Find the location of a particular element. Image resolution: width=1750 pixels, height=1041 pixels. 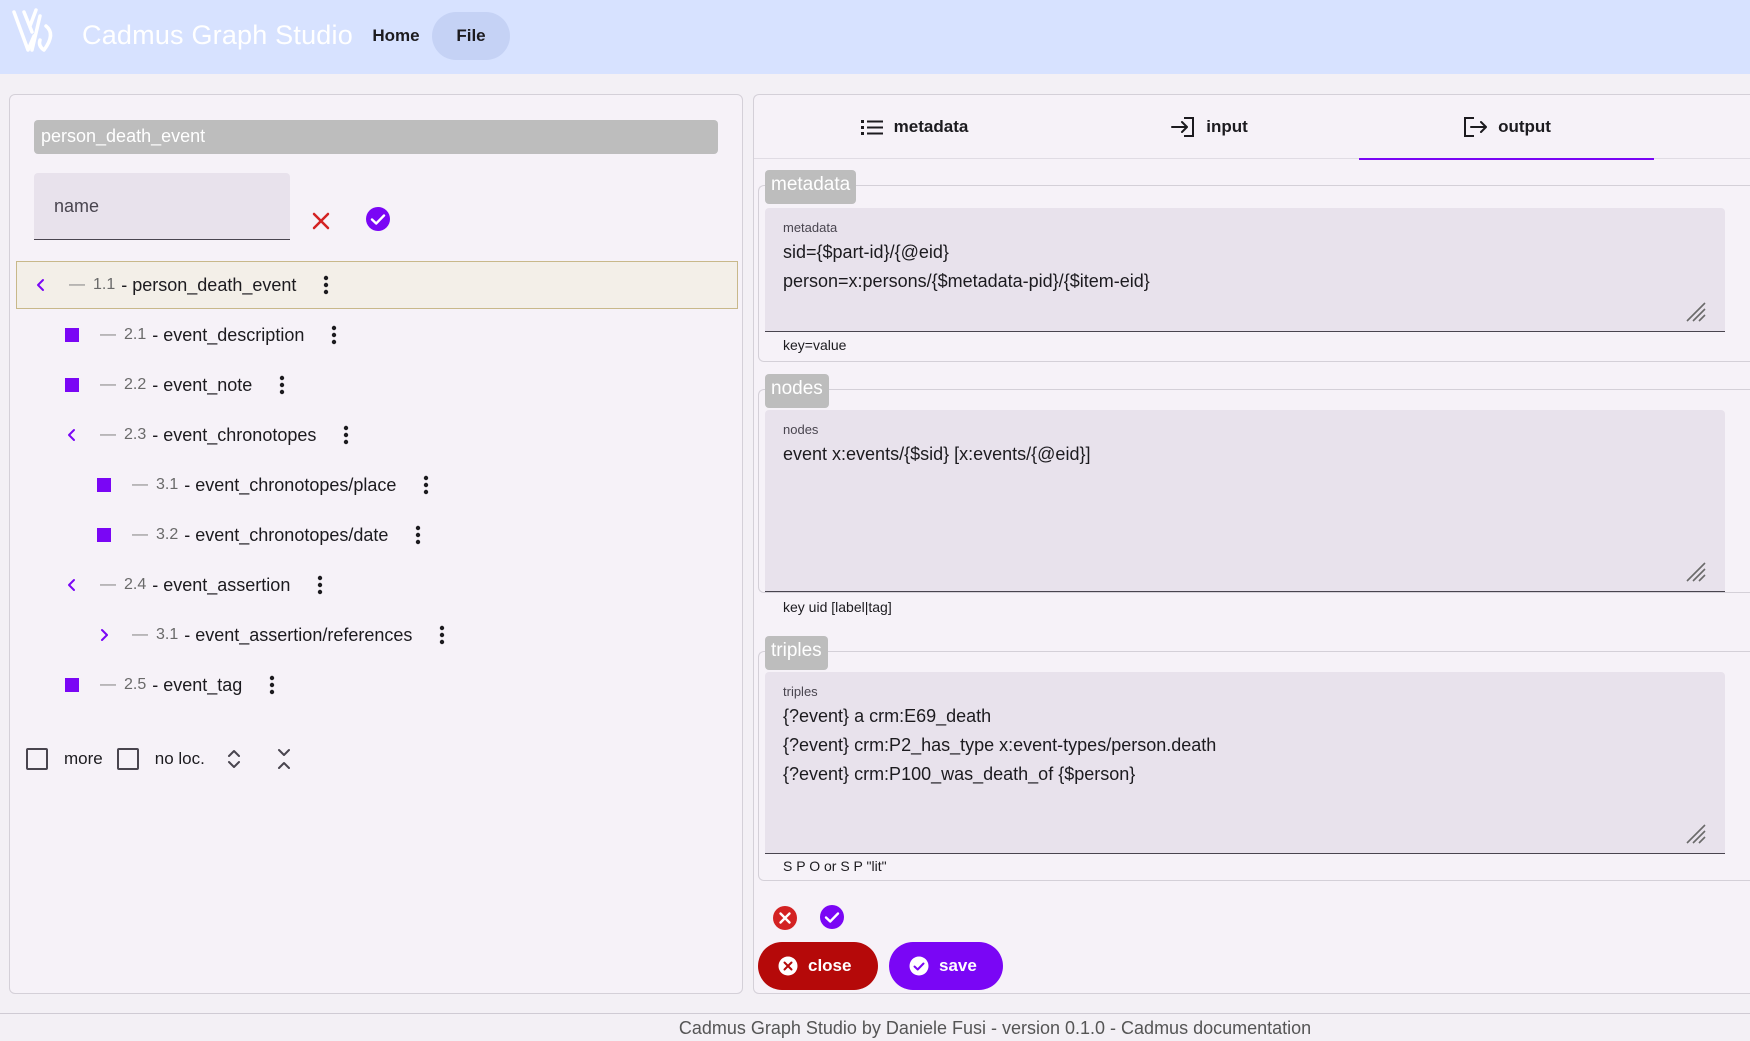

name-filter-input is located at coordinates (162, 206).